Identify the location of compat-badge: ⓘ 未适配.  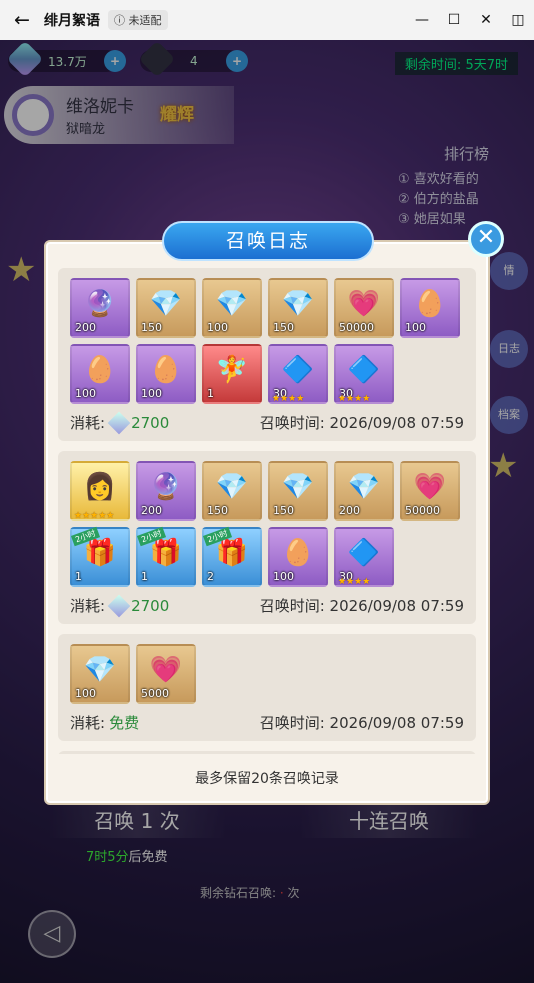
(138, 20).